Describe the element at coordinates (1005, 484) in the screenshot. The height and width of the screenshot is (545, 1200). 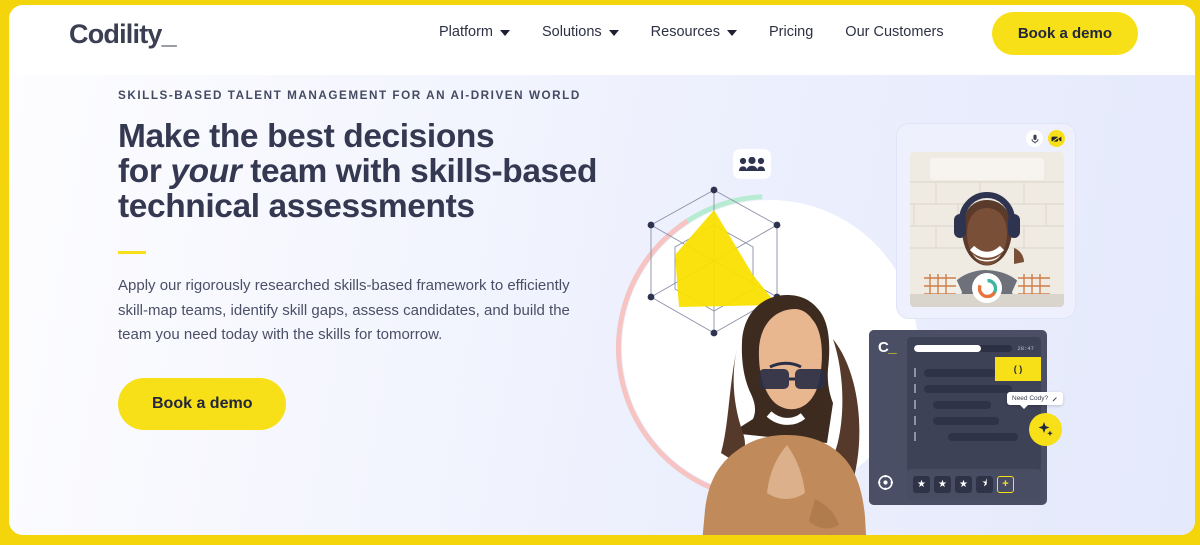
I see `add-rating-button: +` at that location.